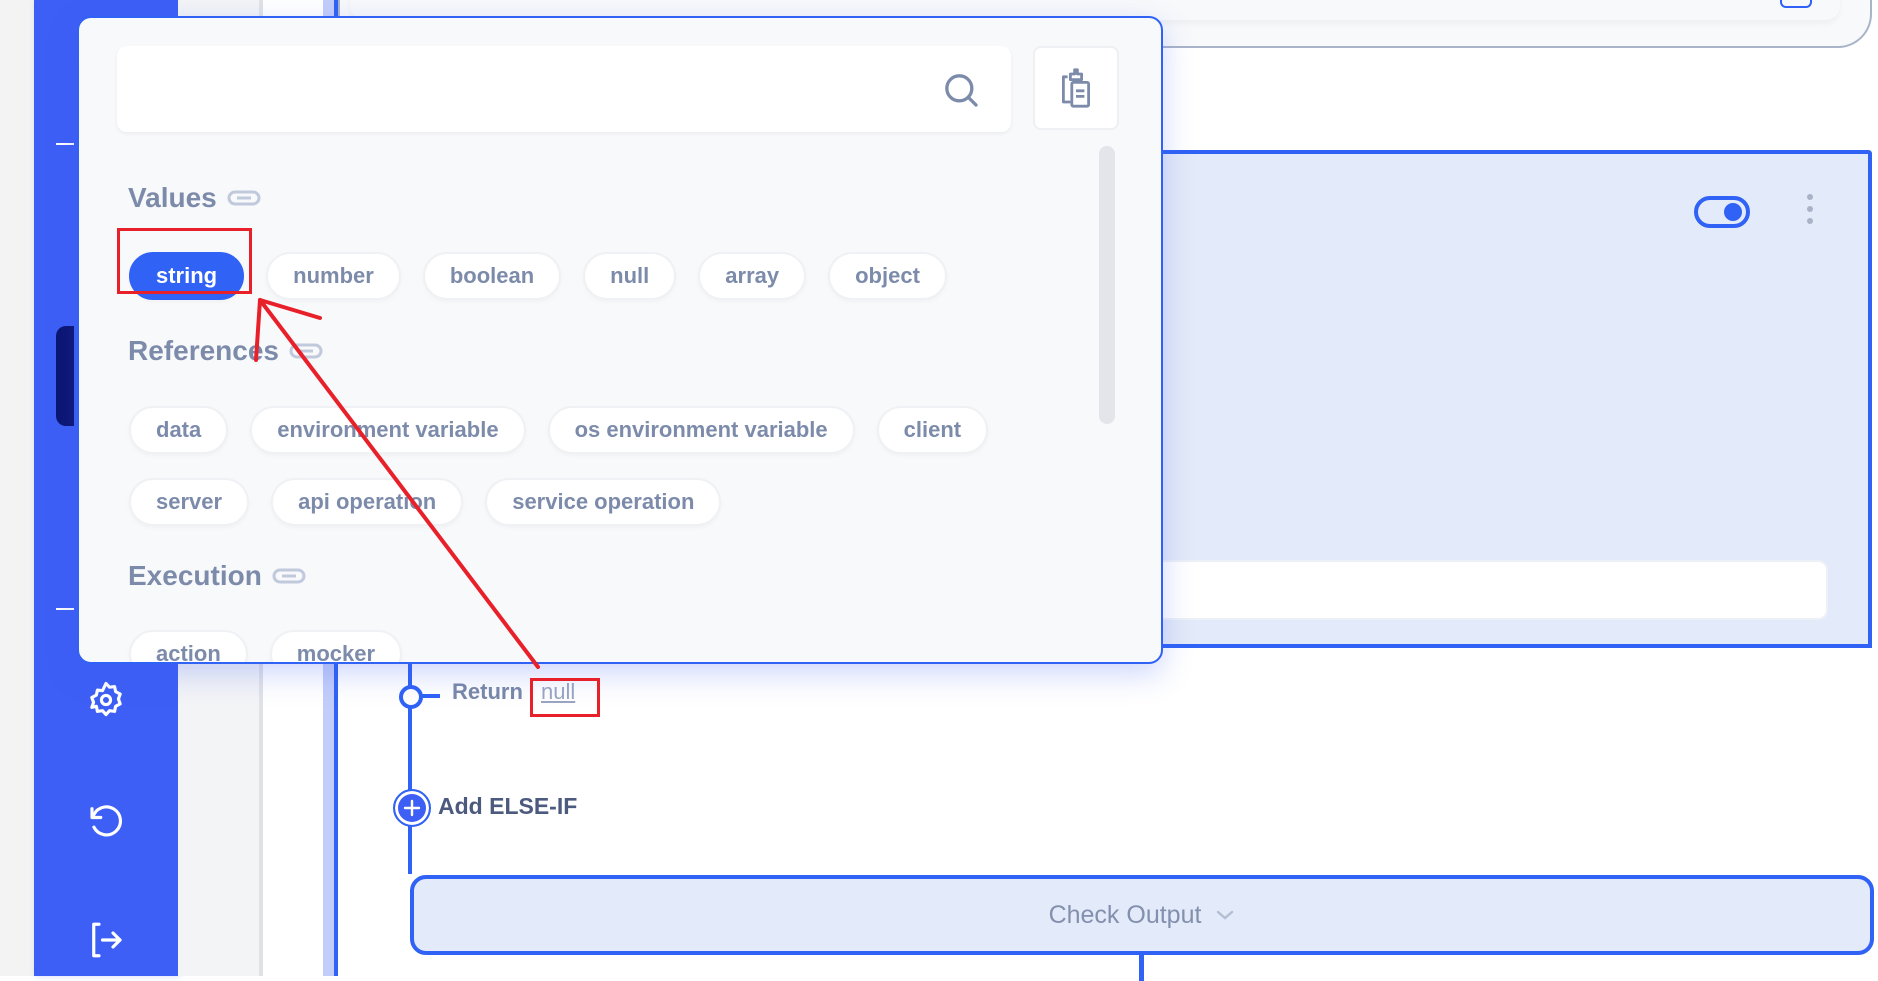 This screenshot has width=1878, height=981. What do you see at coordinates (1722, 212) in the screenshot?
I see `condition-enable-toggle` at bounding box center [1722, 212].